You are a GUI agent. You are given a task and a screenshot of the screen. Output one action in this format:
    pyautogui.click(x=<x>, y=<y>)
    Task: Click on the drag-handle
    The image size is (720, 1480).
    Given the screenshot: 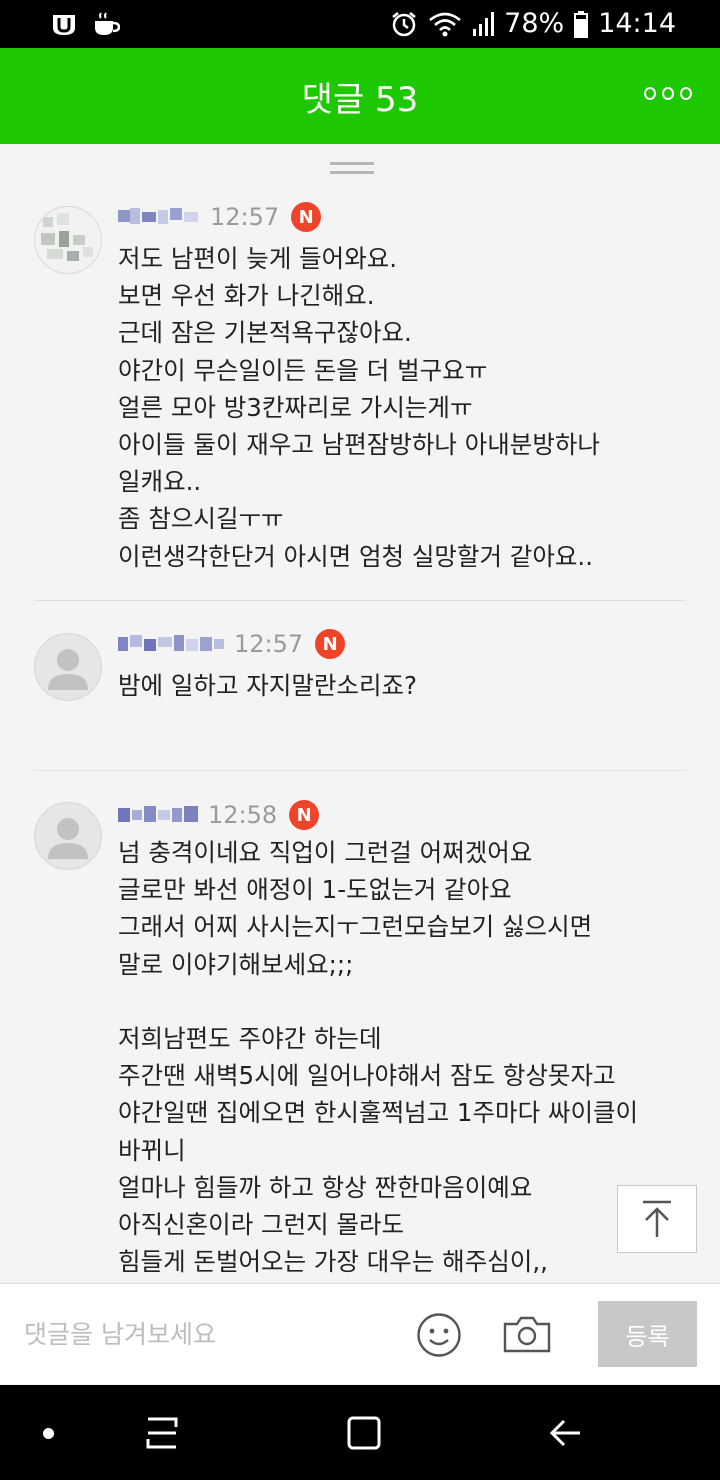 What is the action you would take?
    pyautogui.click(x=352, y=163)
    